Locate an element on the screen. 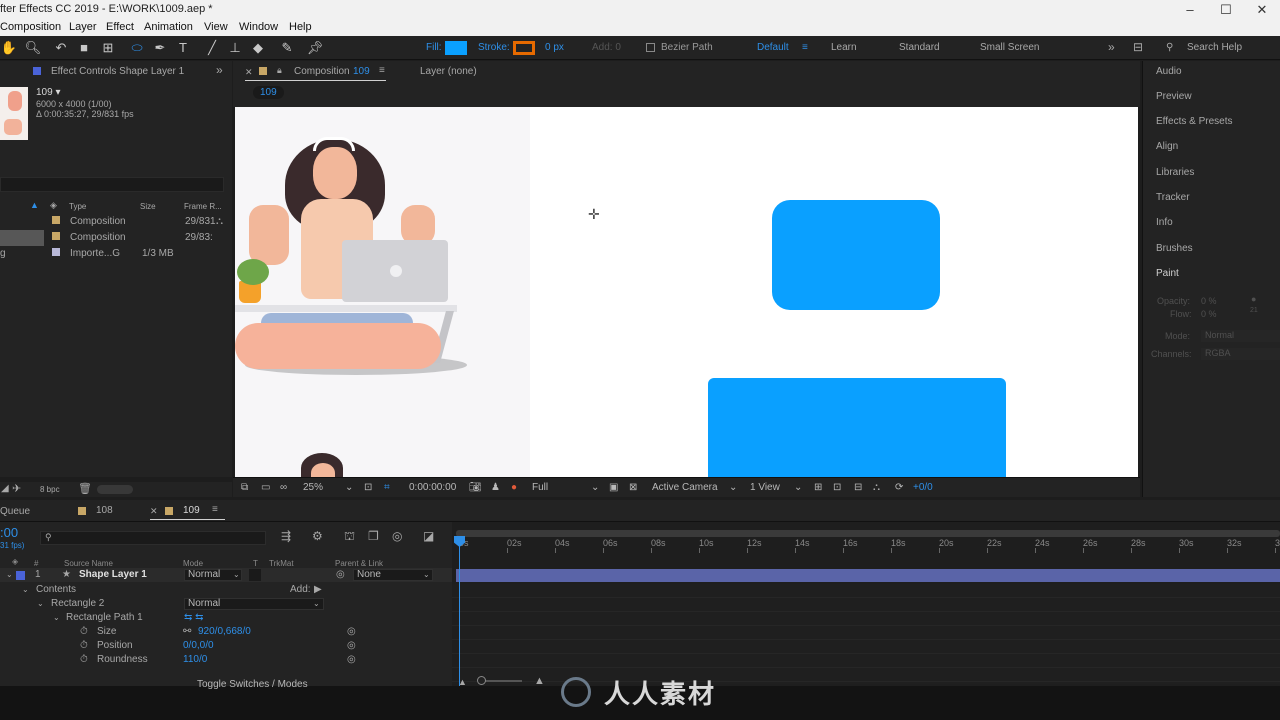 This screenshot has height=720, width=1280. zoom-out-icon: ▲ is located at coordinates (462, 682).